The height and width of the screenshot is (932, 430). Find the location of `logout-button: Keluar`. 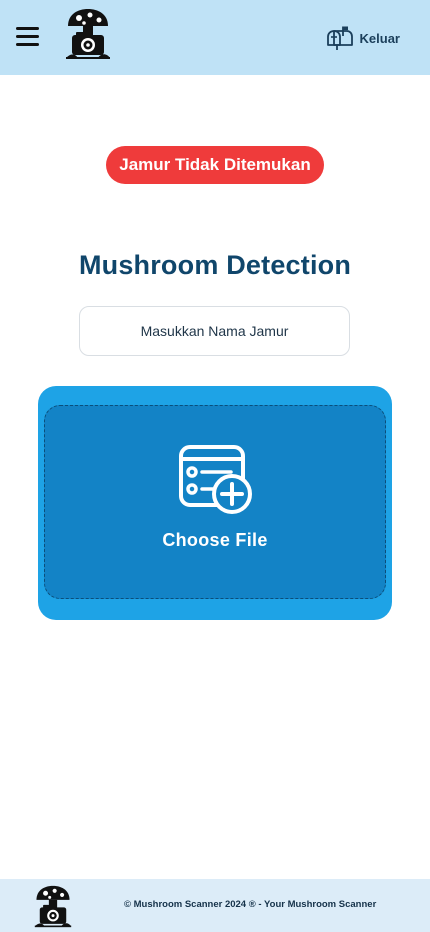

logout-button: Keluar is located at coordinates (363, 38).